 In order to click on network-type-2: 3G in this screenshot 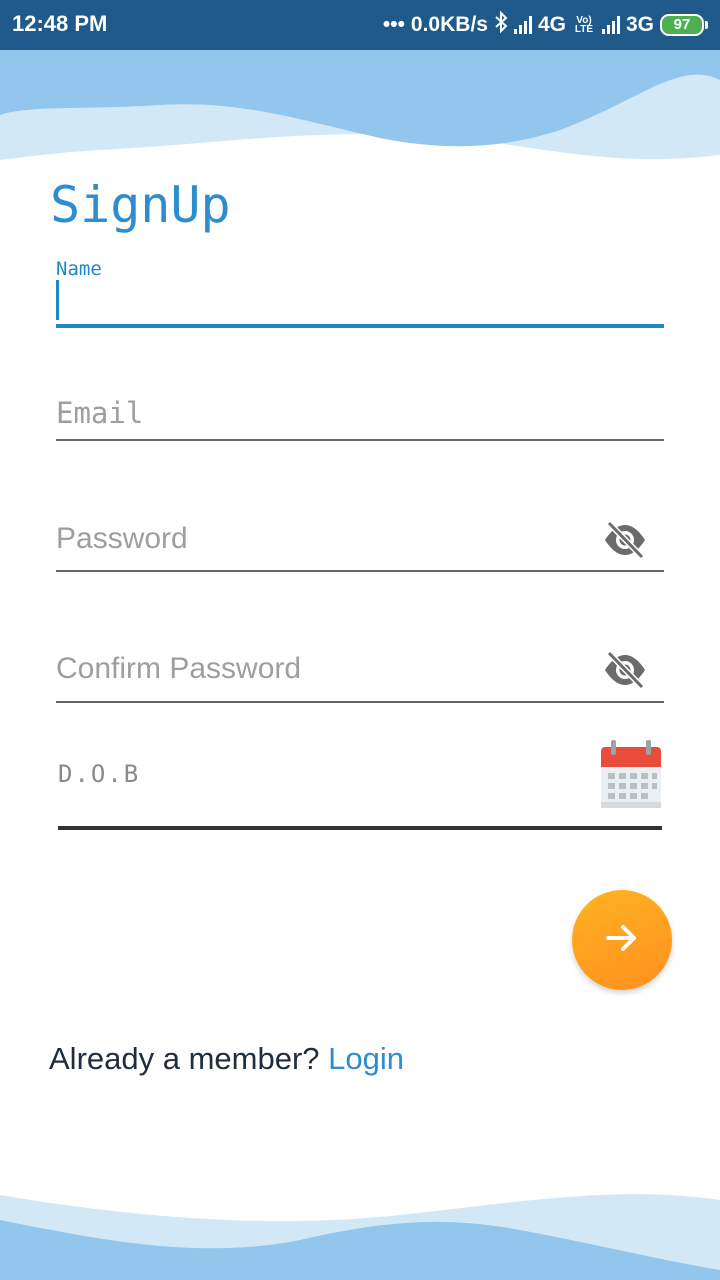, I will do `click(639, 24)`.